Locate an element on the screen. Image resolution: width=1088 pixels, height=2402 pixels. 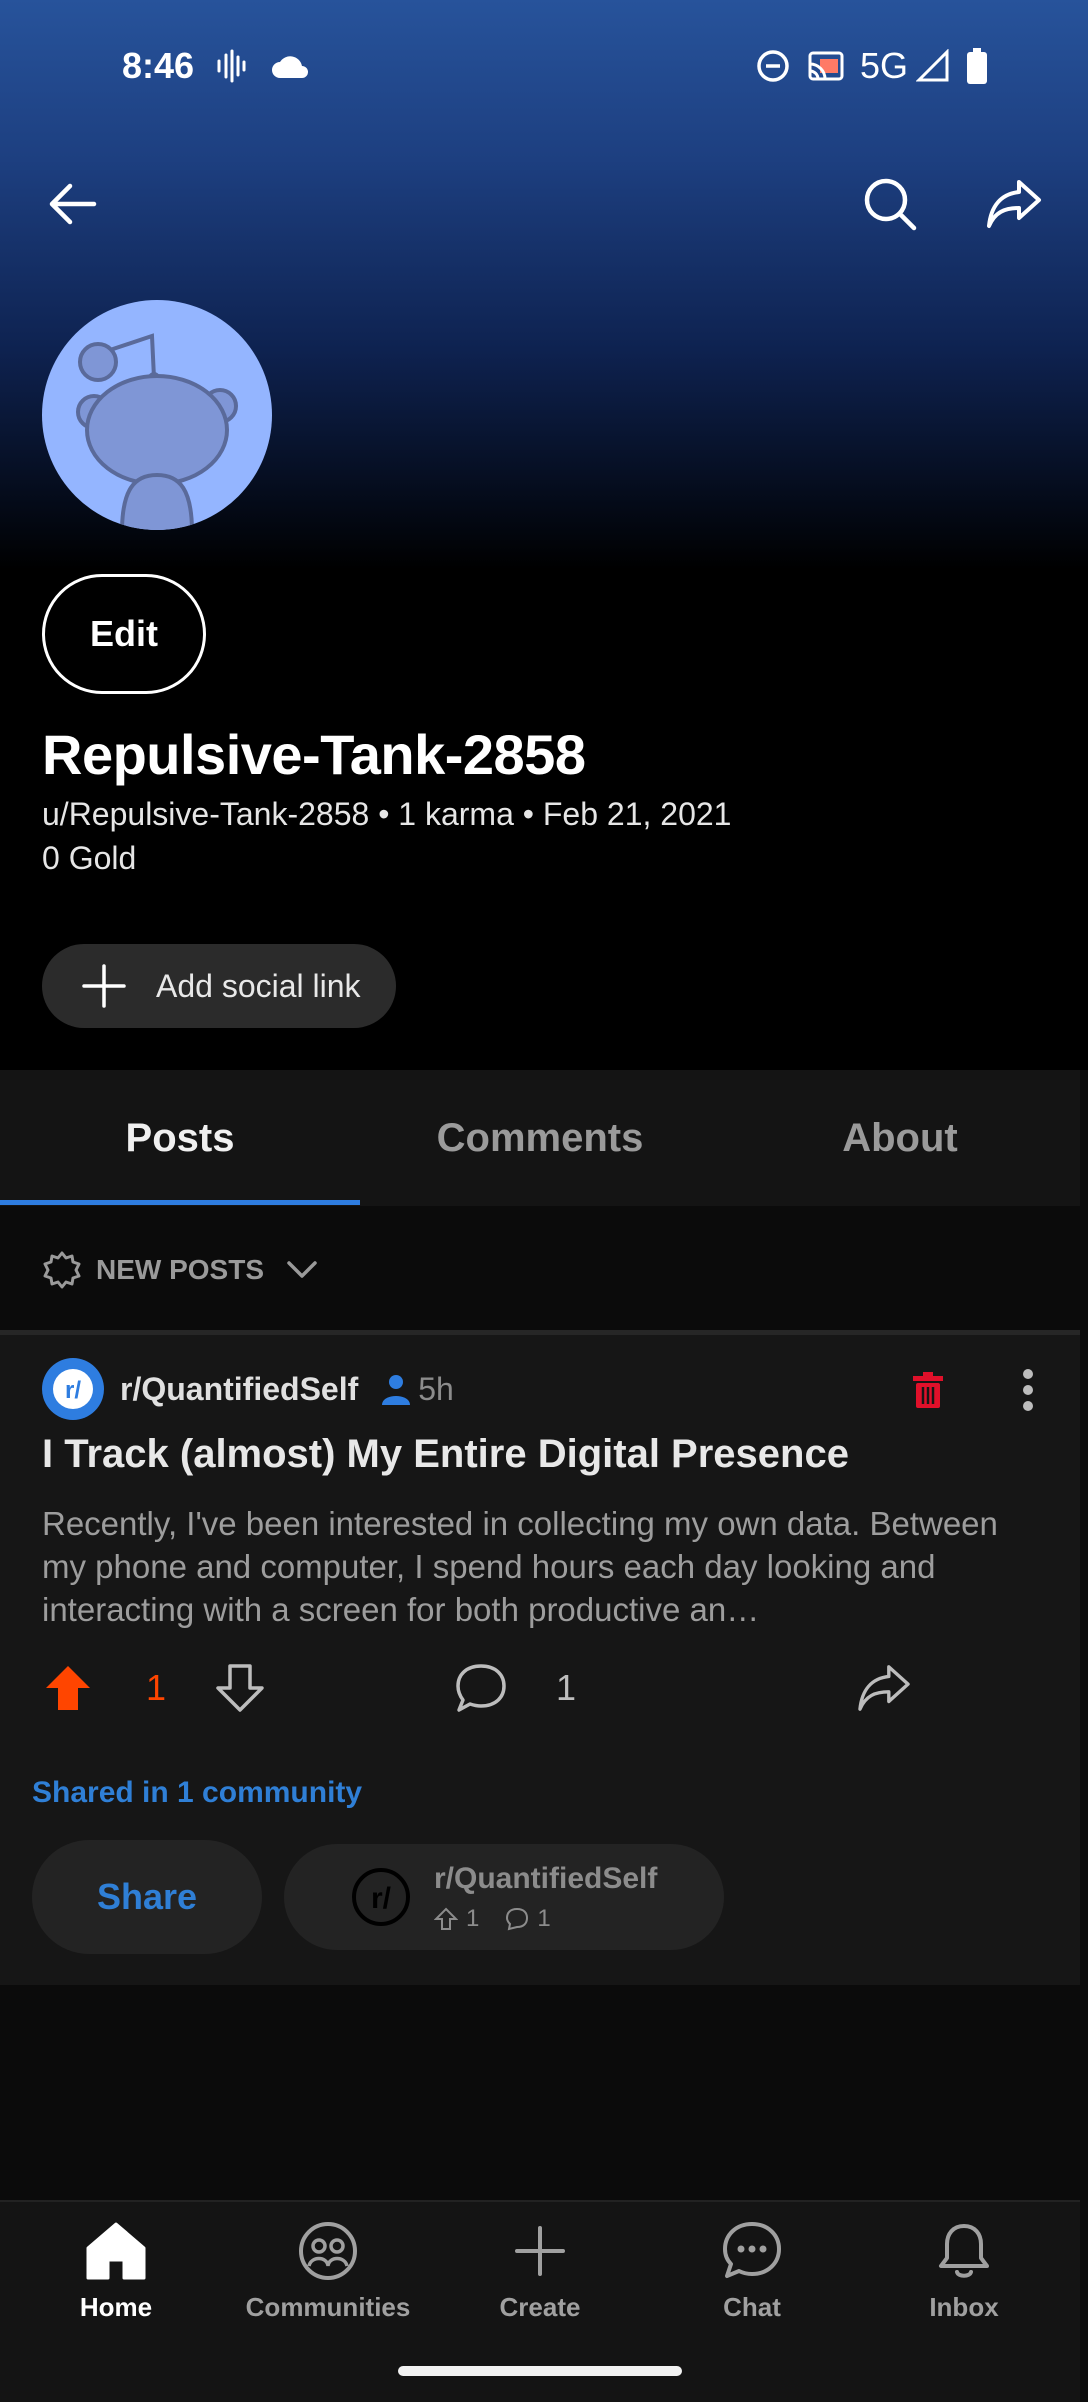
profile-gold: 0 Gold is located at coordinates (89, 858).